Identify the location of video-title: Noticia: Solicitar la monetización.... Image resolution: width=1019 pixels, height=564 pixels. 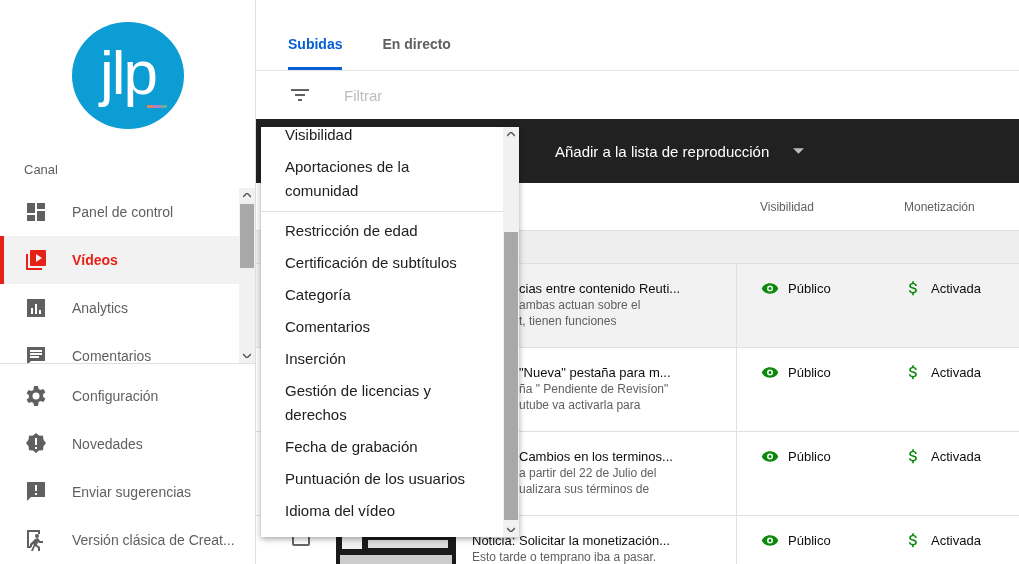
(604, 541).